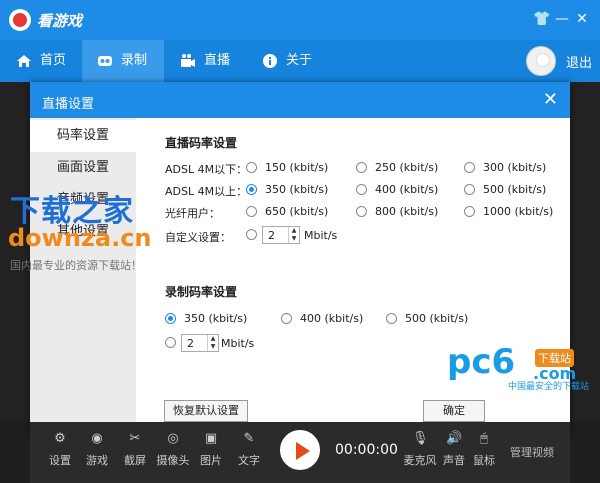 Image resolution: width=600 pixels, height=483 pixels. I want to click on custom-label: 自定义设置：, so click(198, 237).